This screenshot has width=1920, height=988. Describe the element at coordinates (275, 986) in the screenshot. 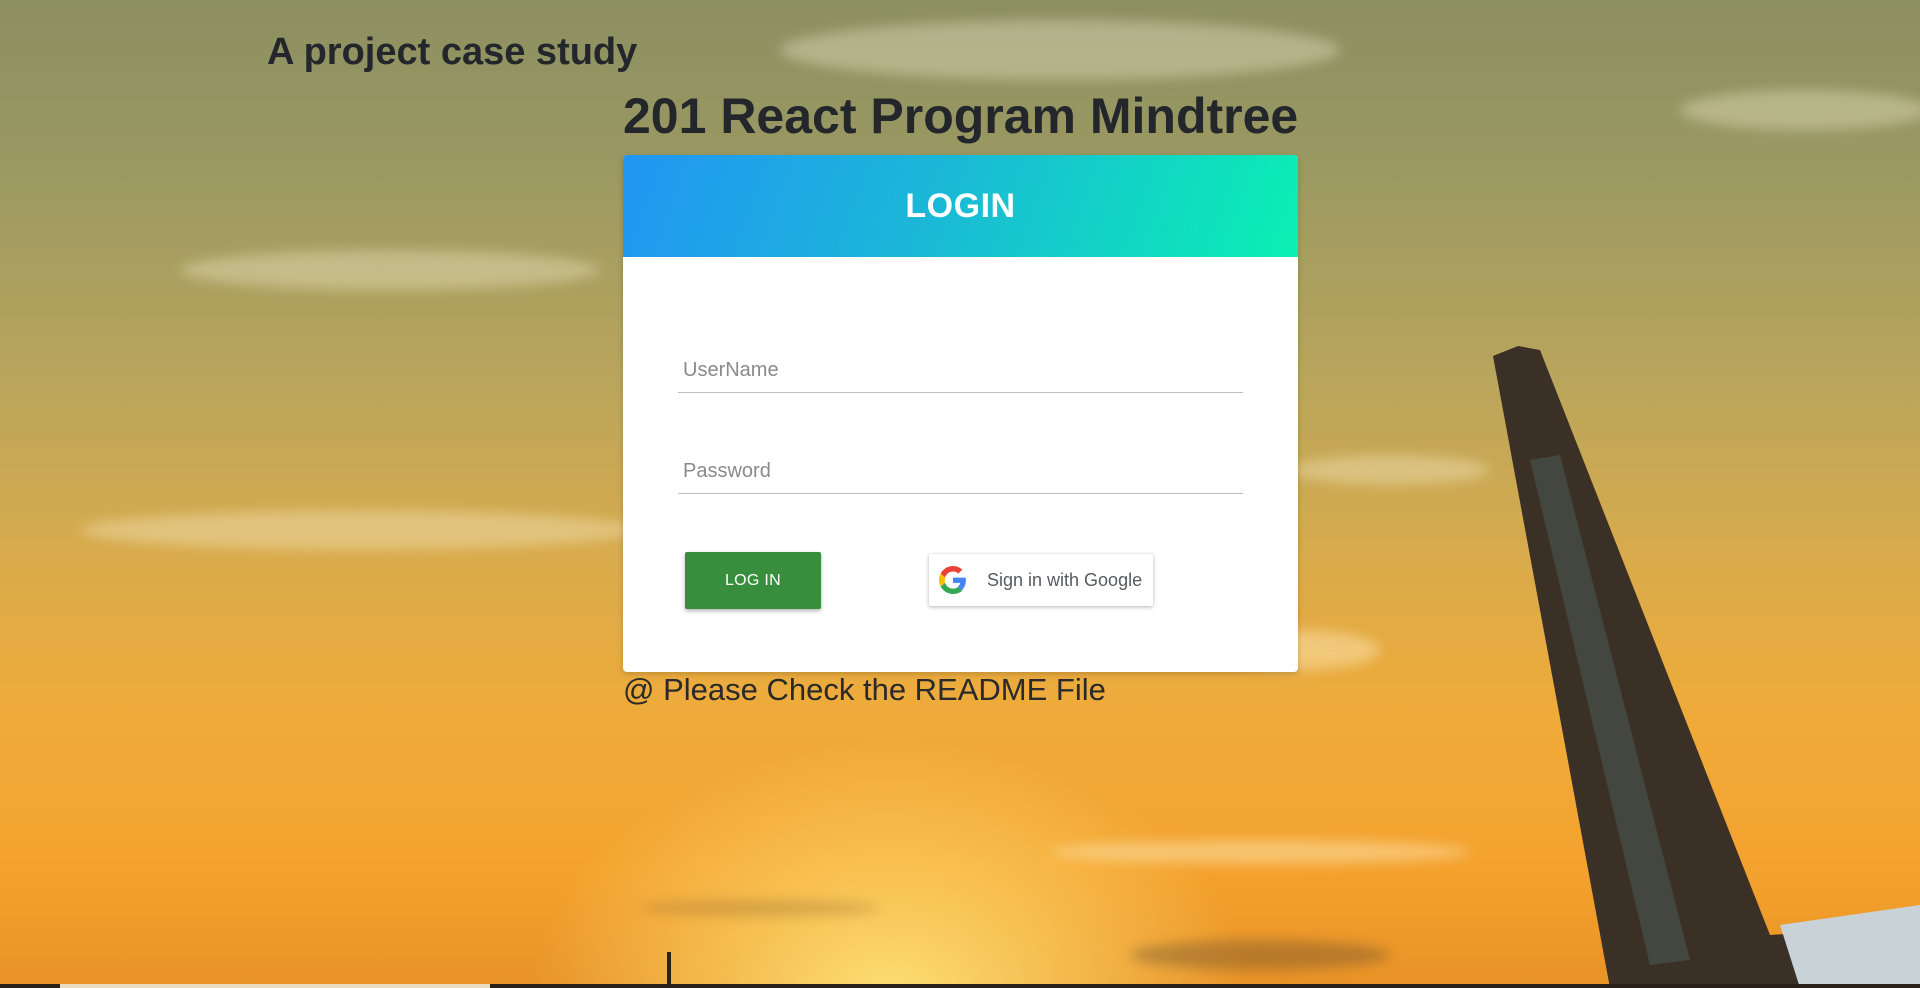

I see `bottom-strip-highlight` at that location.